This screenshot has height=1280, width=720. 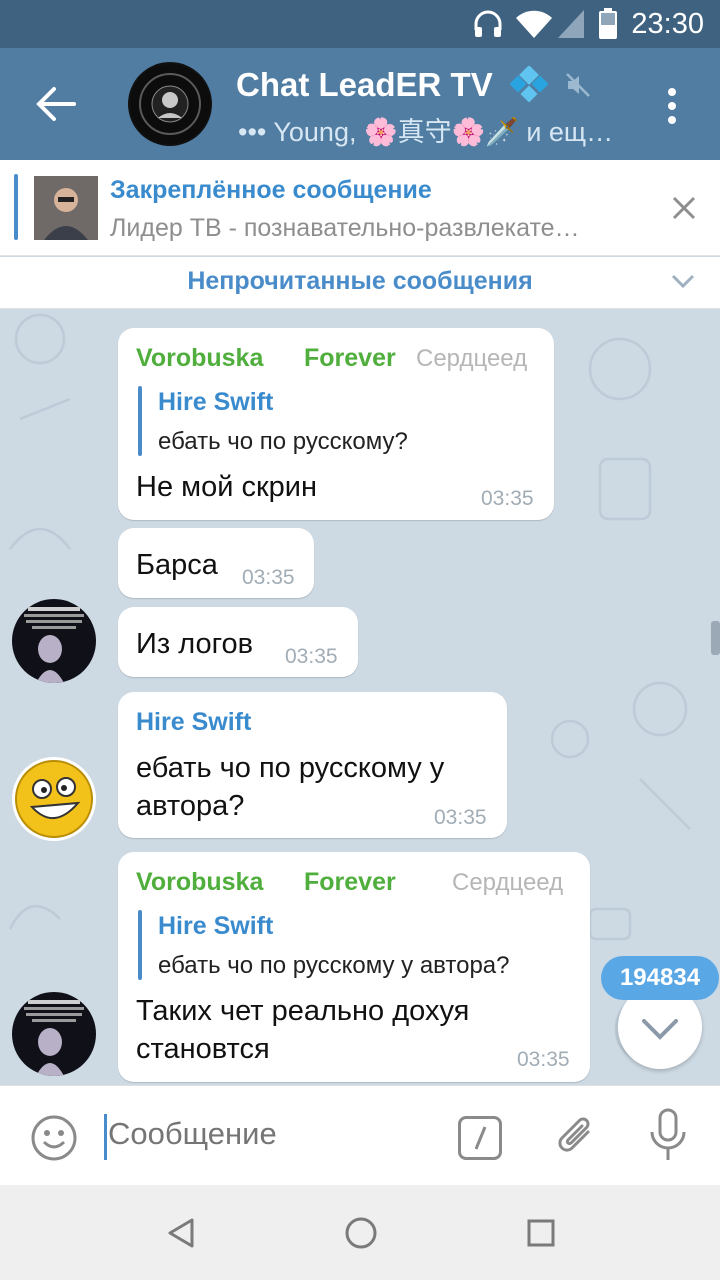 I want to click on message-text-line-2: становтся, so click(x=203, y=1049).